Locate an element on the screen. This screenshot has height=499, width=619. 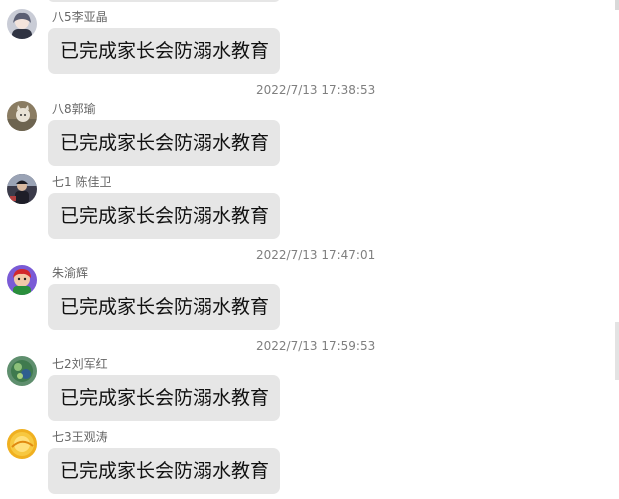
sender-name: 七2刘军红 is located at coordinates (80, 364).